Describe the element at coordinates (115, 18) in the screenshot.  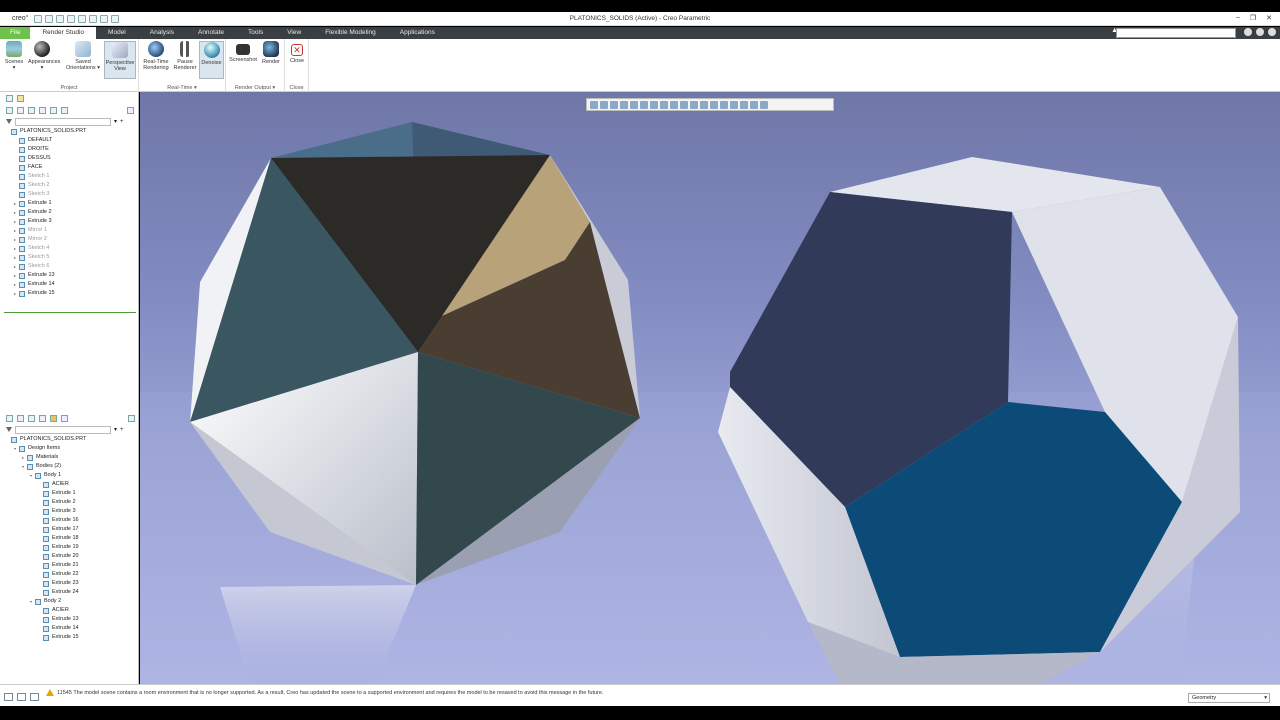
I see `close-window-icon` at that location.